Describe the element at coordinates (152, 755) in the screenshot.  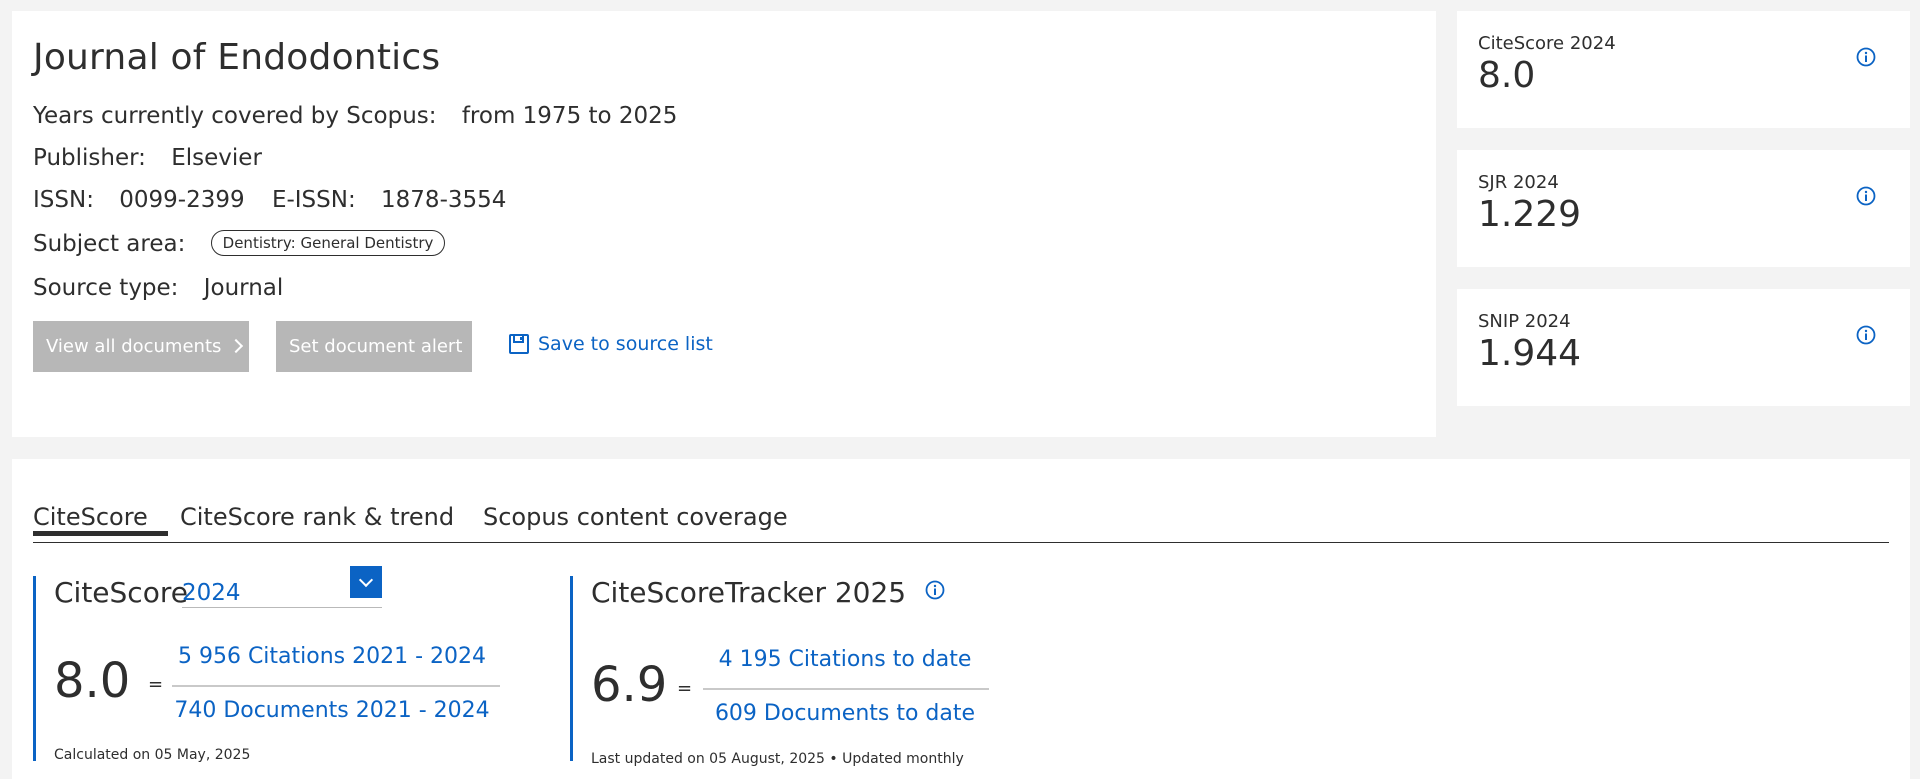
I see `citescore-calculated-note: Calculated on 05 May, 2025` at that location.